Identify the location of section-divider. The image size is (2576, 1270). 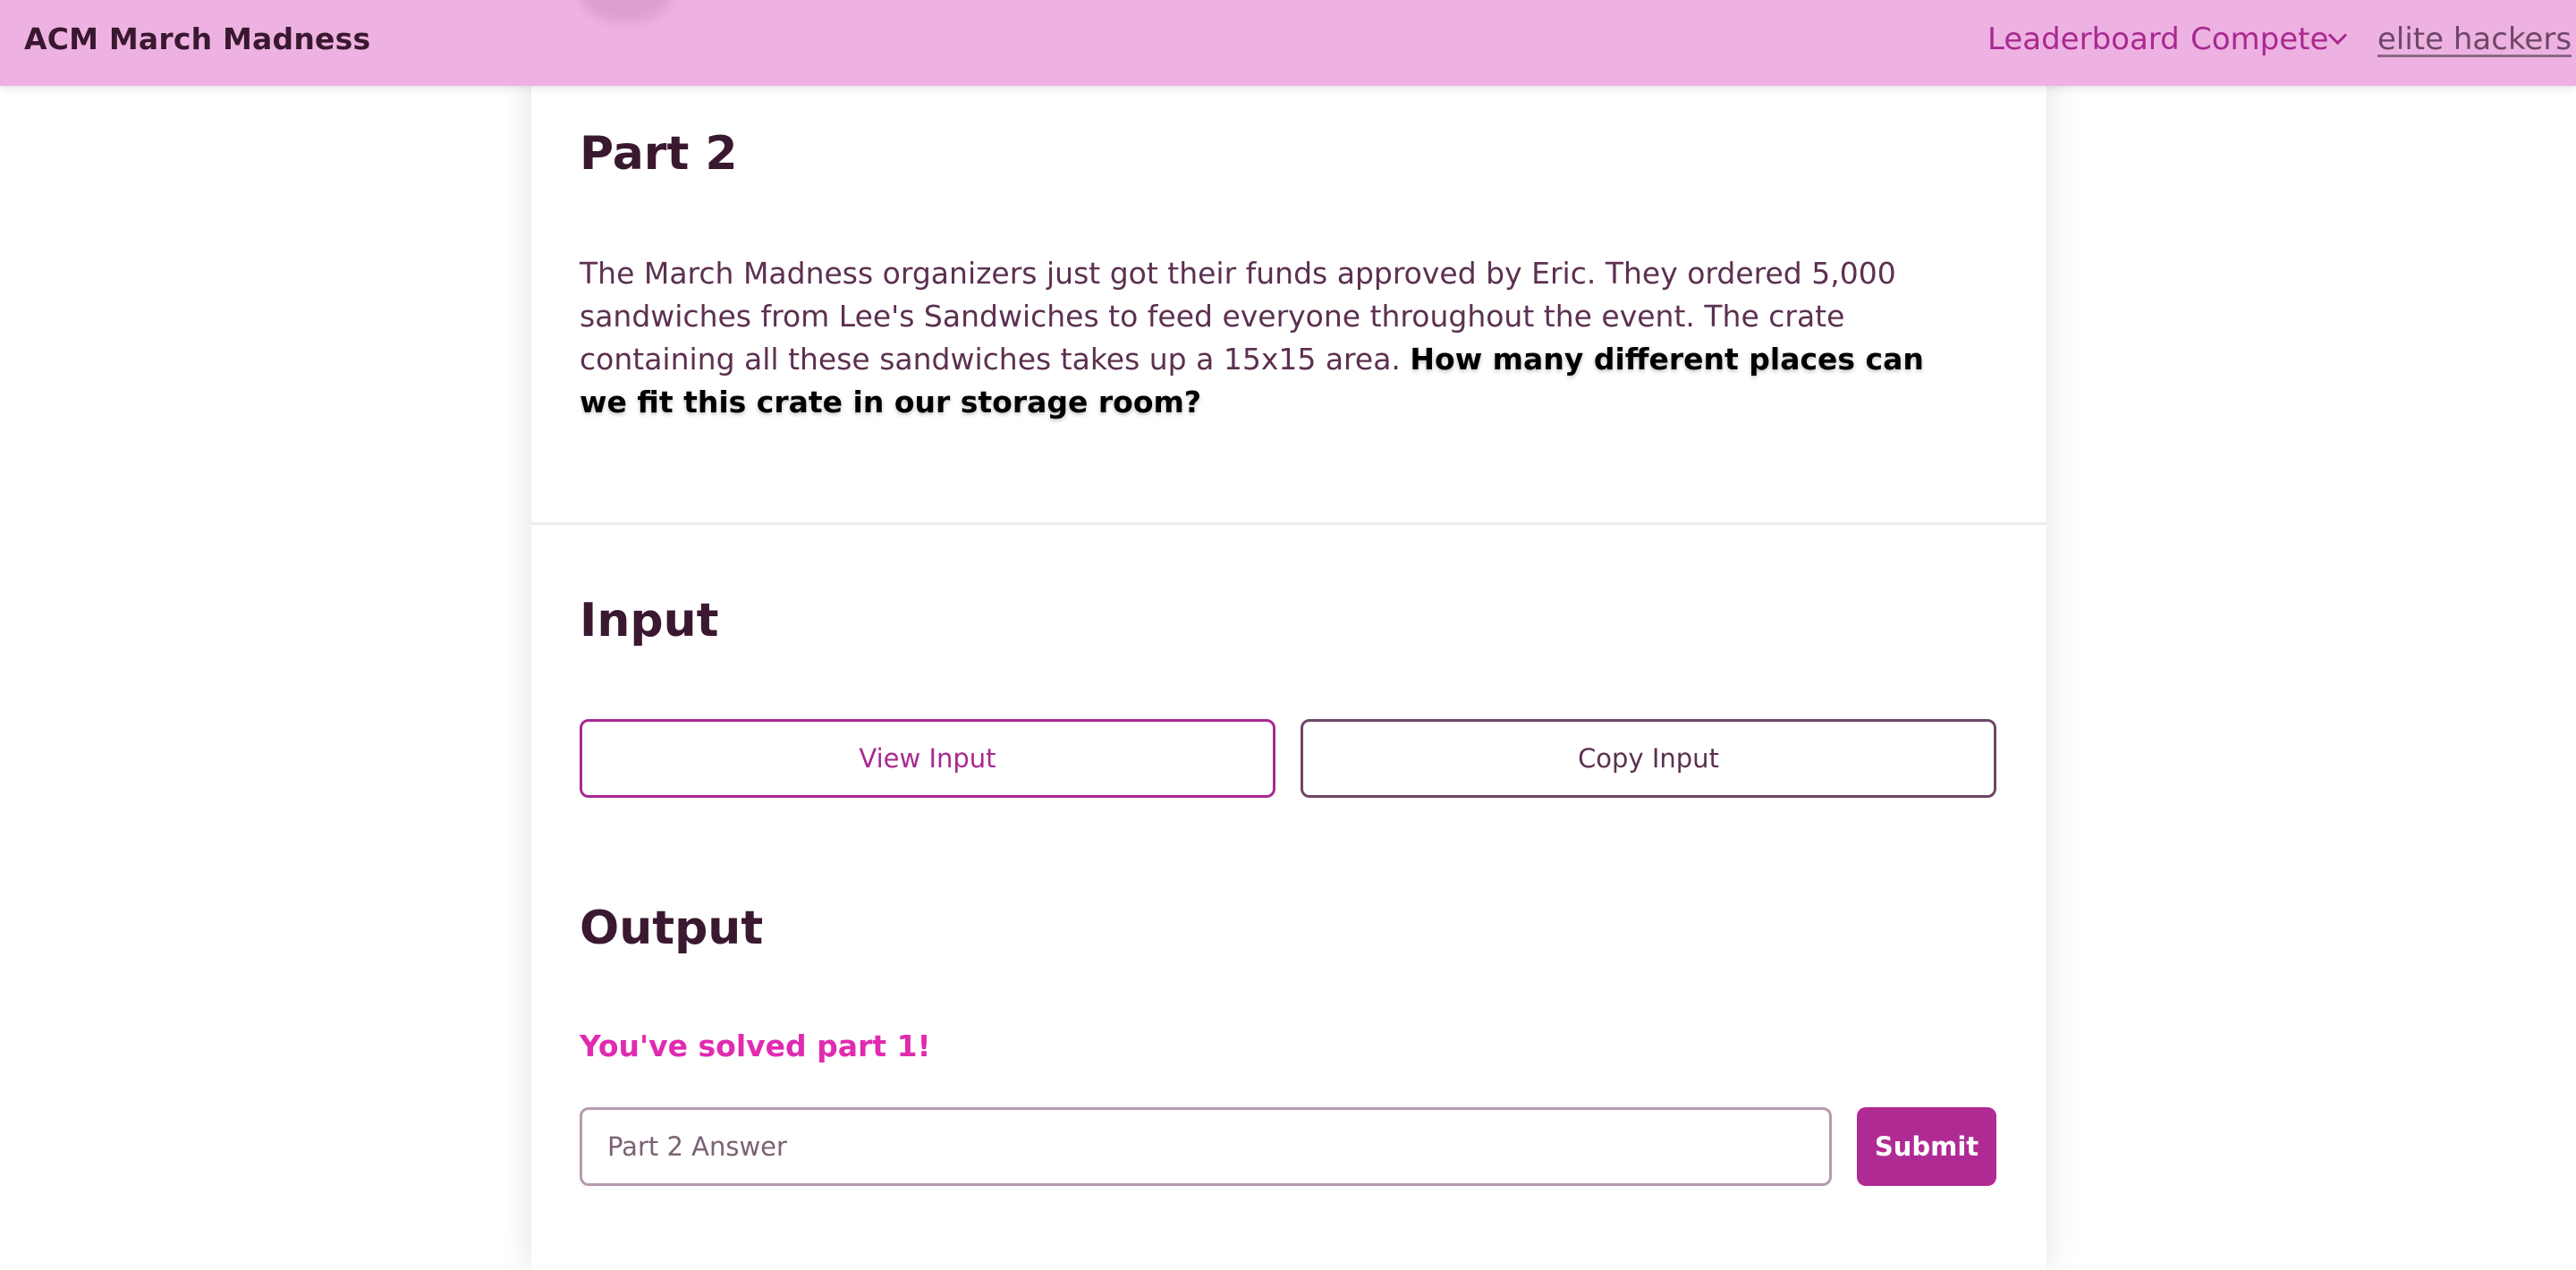
(1288, 523).